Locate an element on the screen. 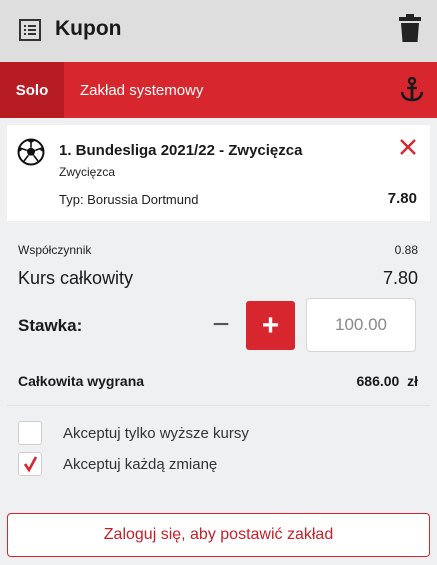 Image resolution: width=437 pixels, height=565 pixels. coupon-title: Kupon is located at coordinates (88, 28).